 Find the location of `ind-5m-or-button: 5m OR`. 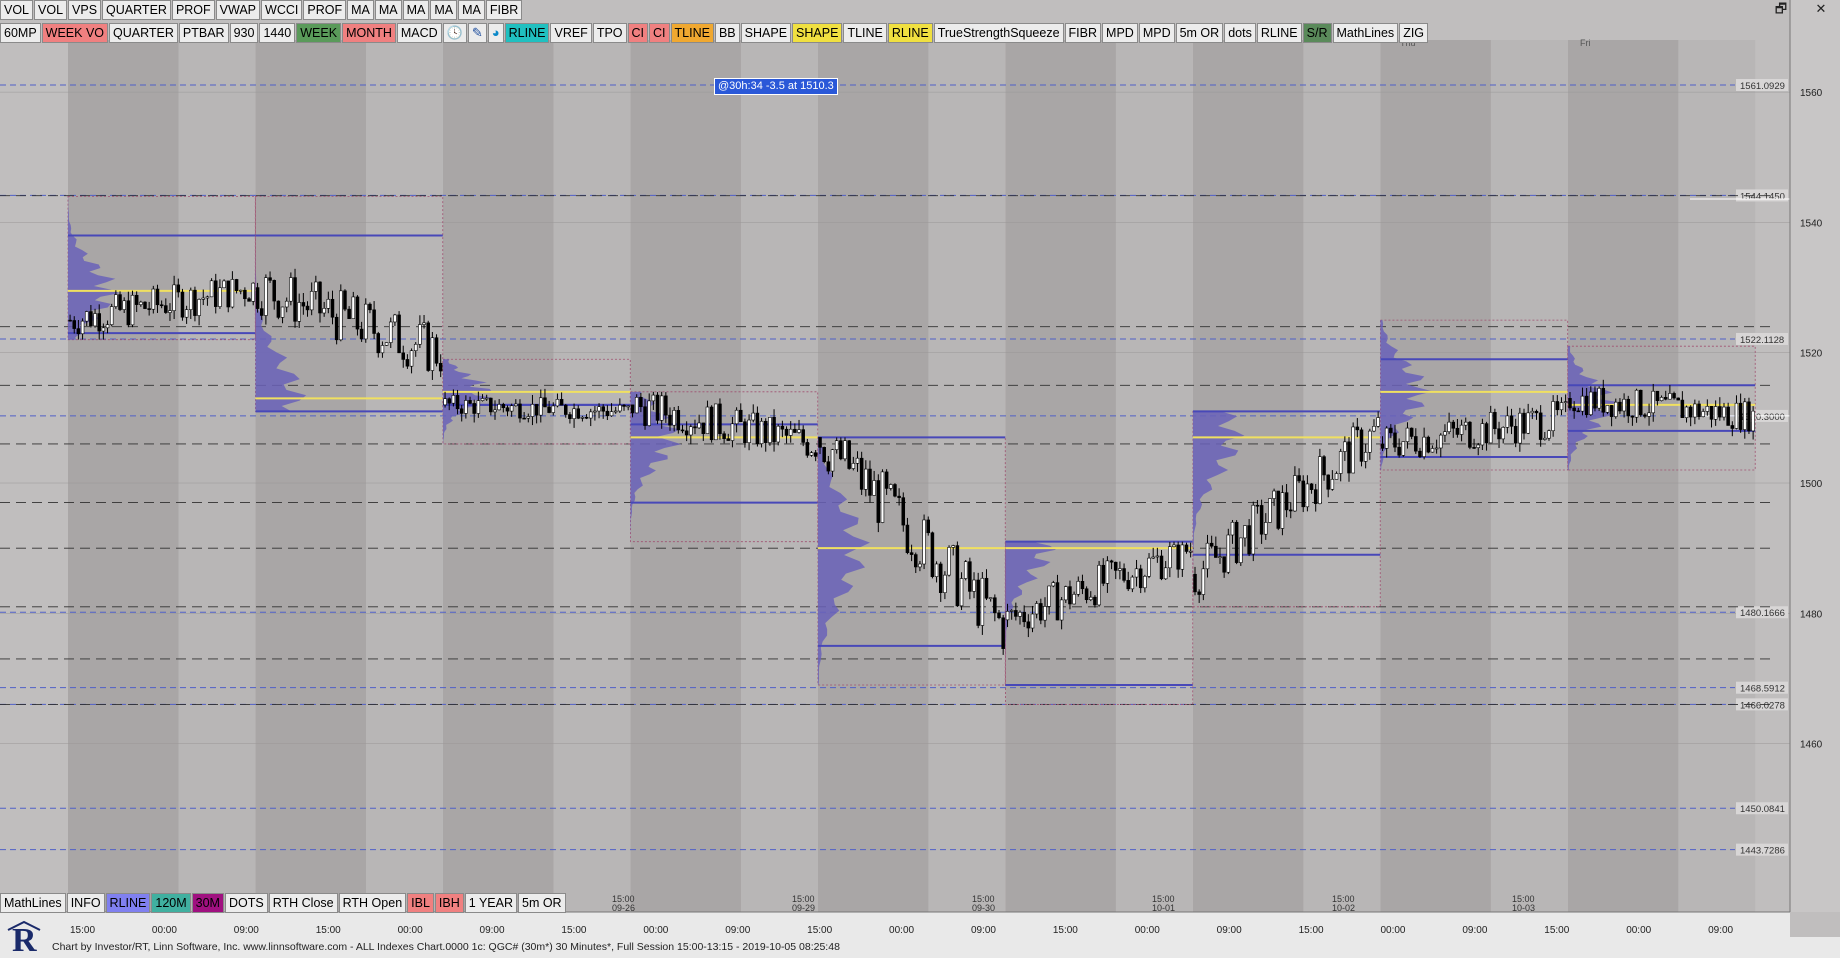

ind-5m-or-button: 5m OR is located at coordinates (1199, 33).